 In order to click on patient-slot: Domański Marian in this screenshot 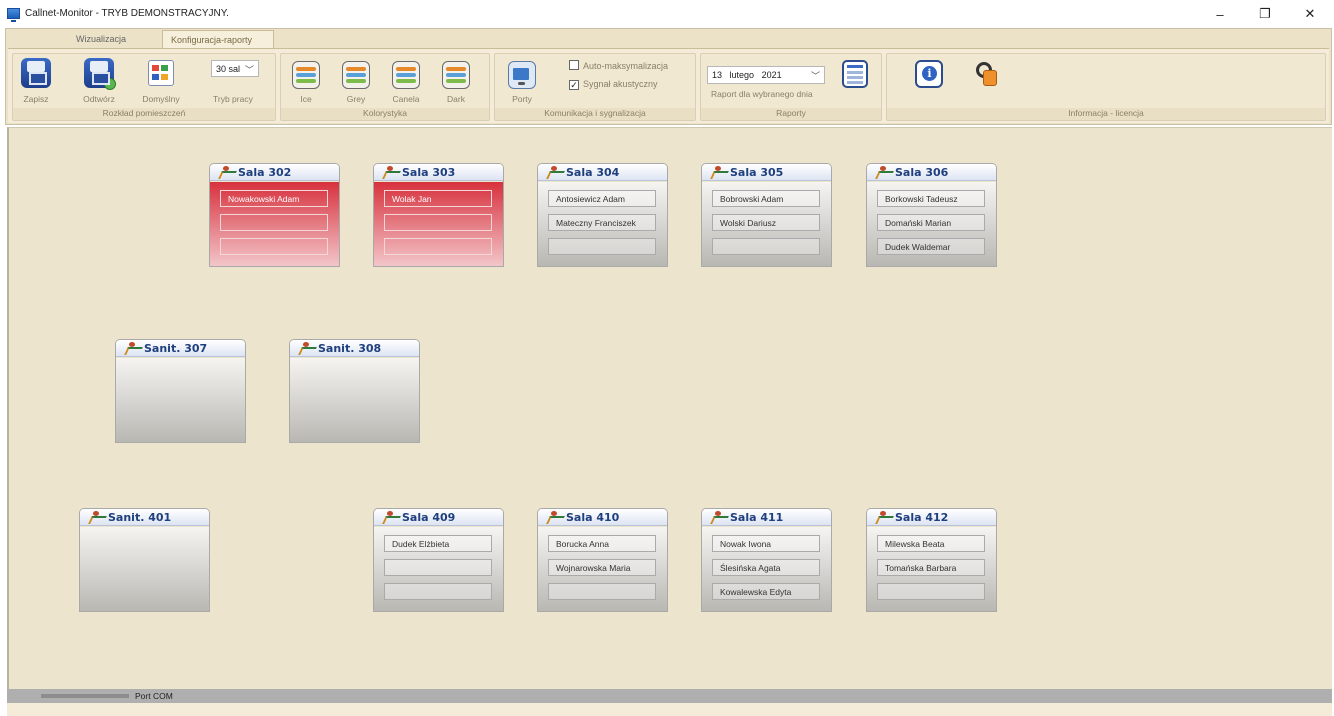, I will do `click(931, 222)`.